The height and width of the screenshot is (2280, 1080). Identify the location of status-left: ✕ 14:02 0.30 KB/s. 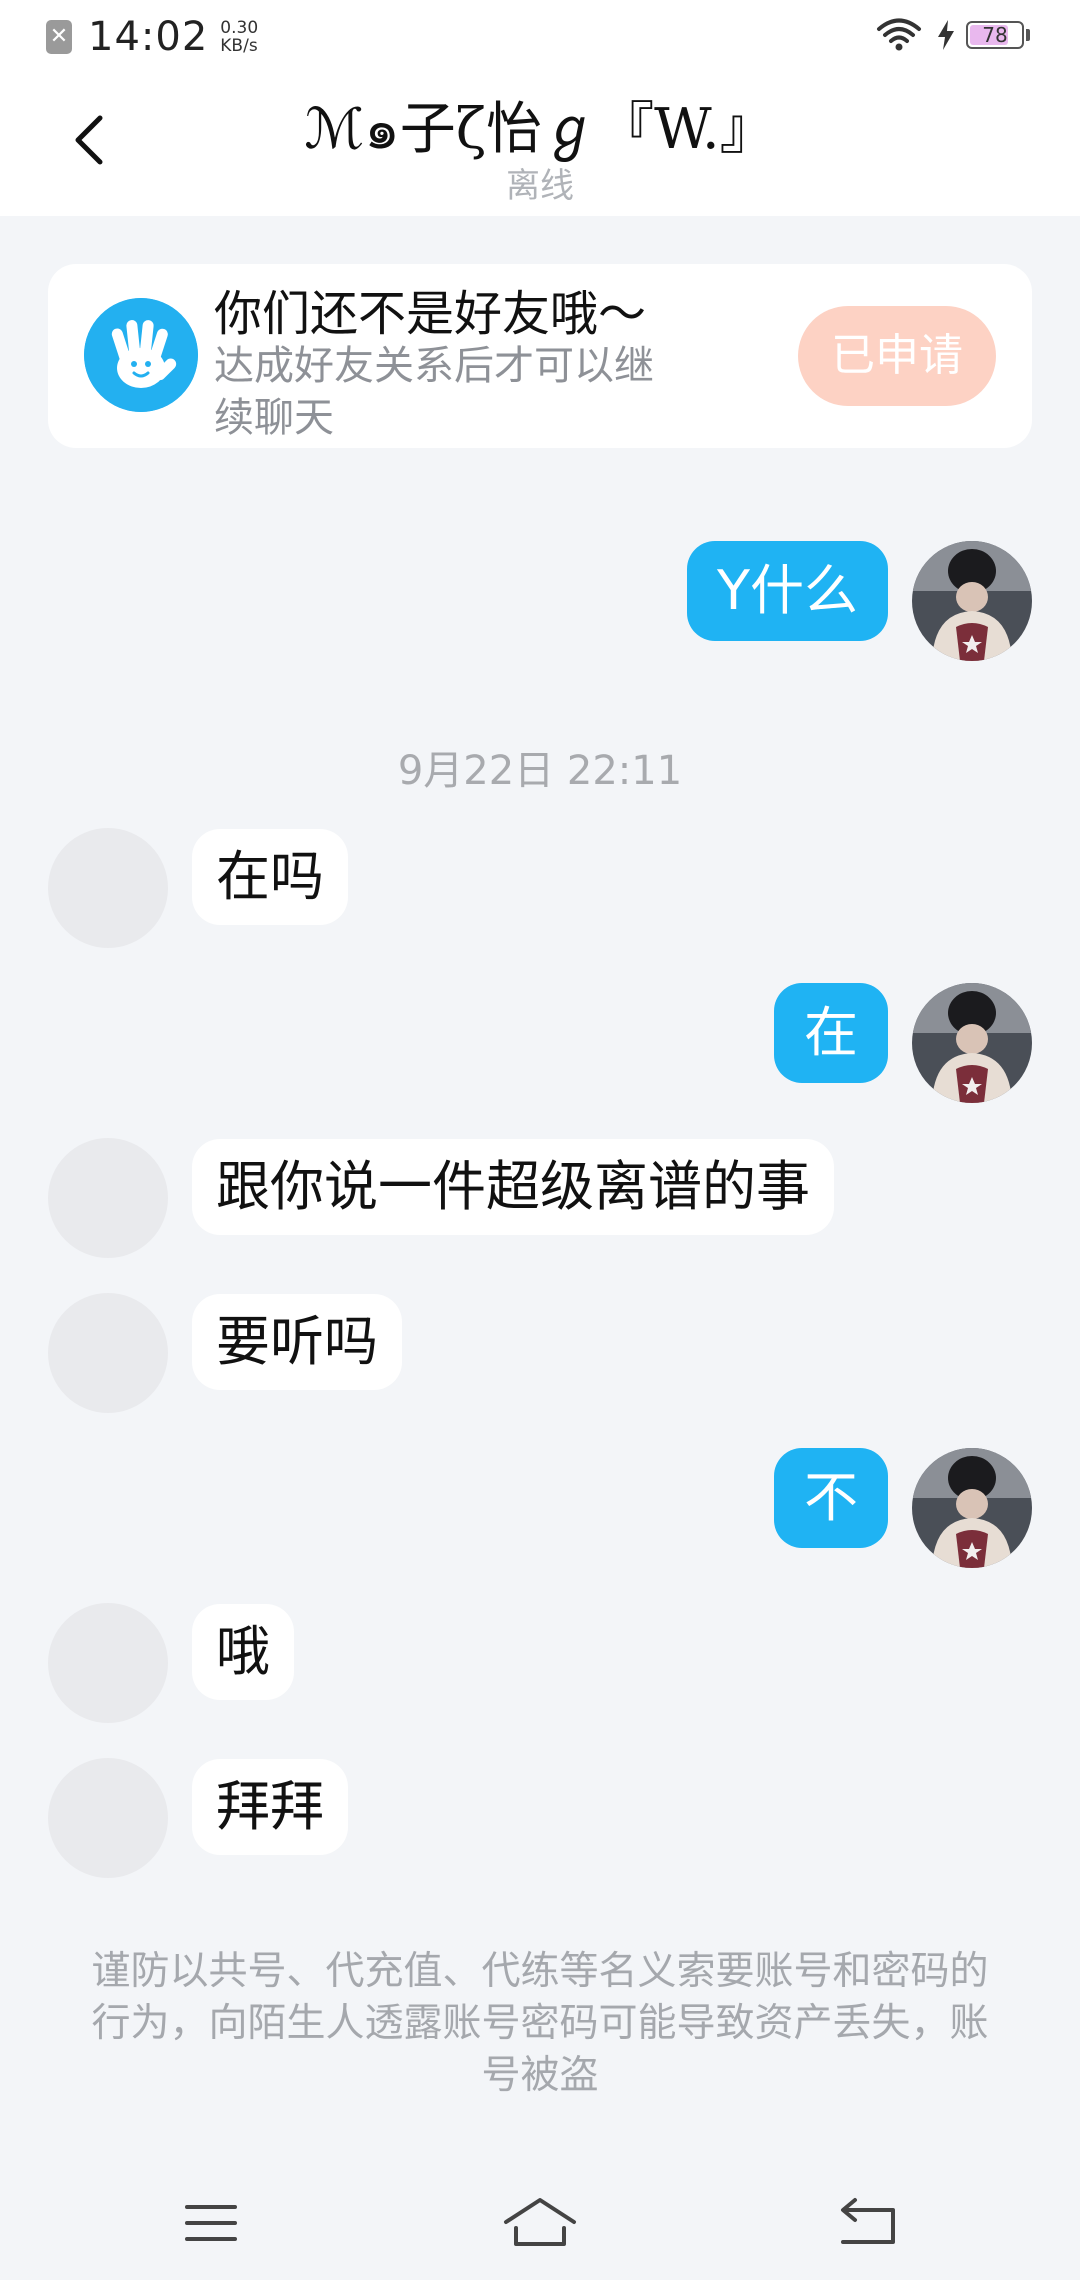
(152, 37).